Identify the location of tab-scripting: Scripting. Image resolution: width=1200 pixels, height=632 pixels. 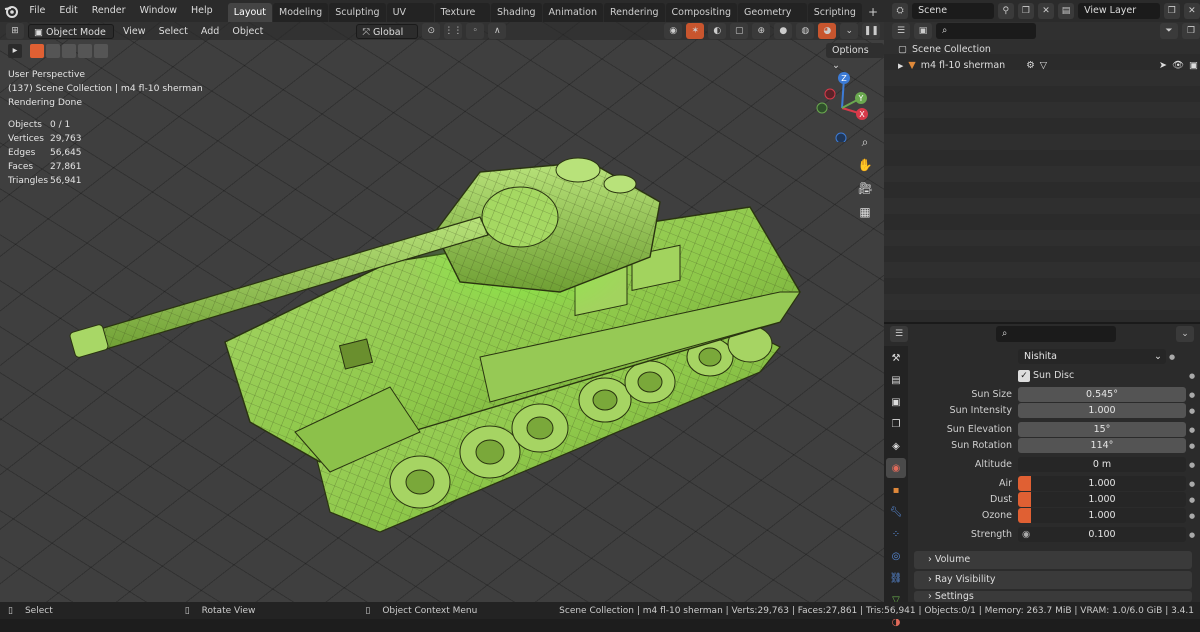
(834, 12).